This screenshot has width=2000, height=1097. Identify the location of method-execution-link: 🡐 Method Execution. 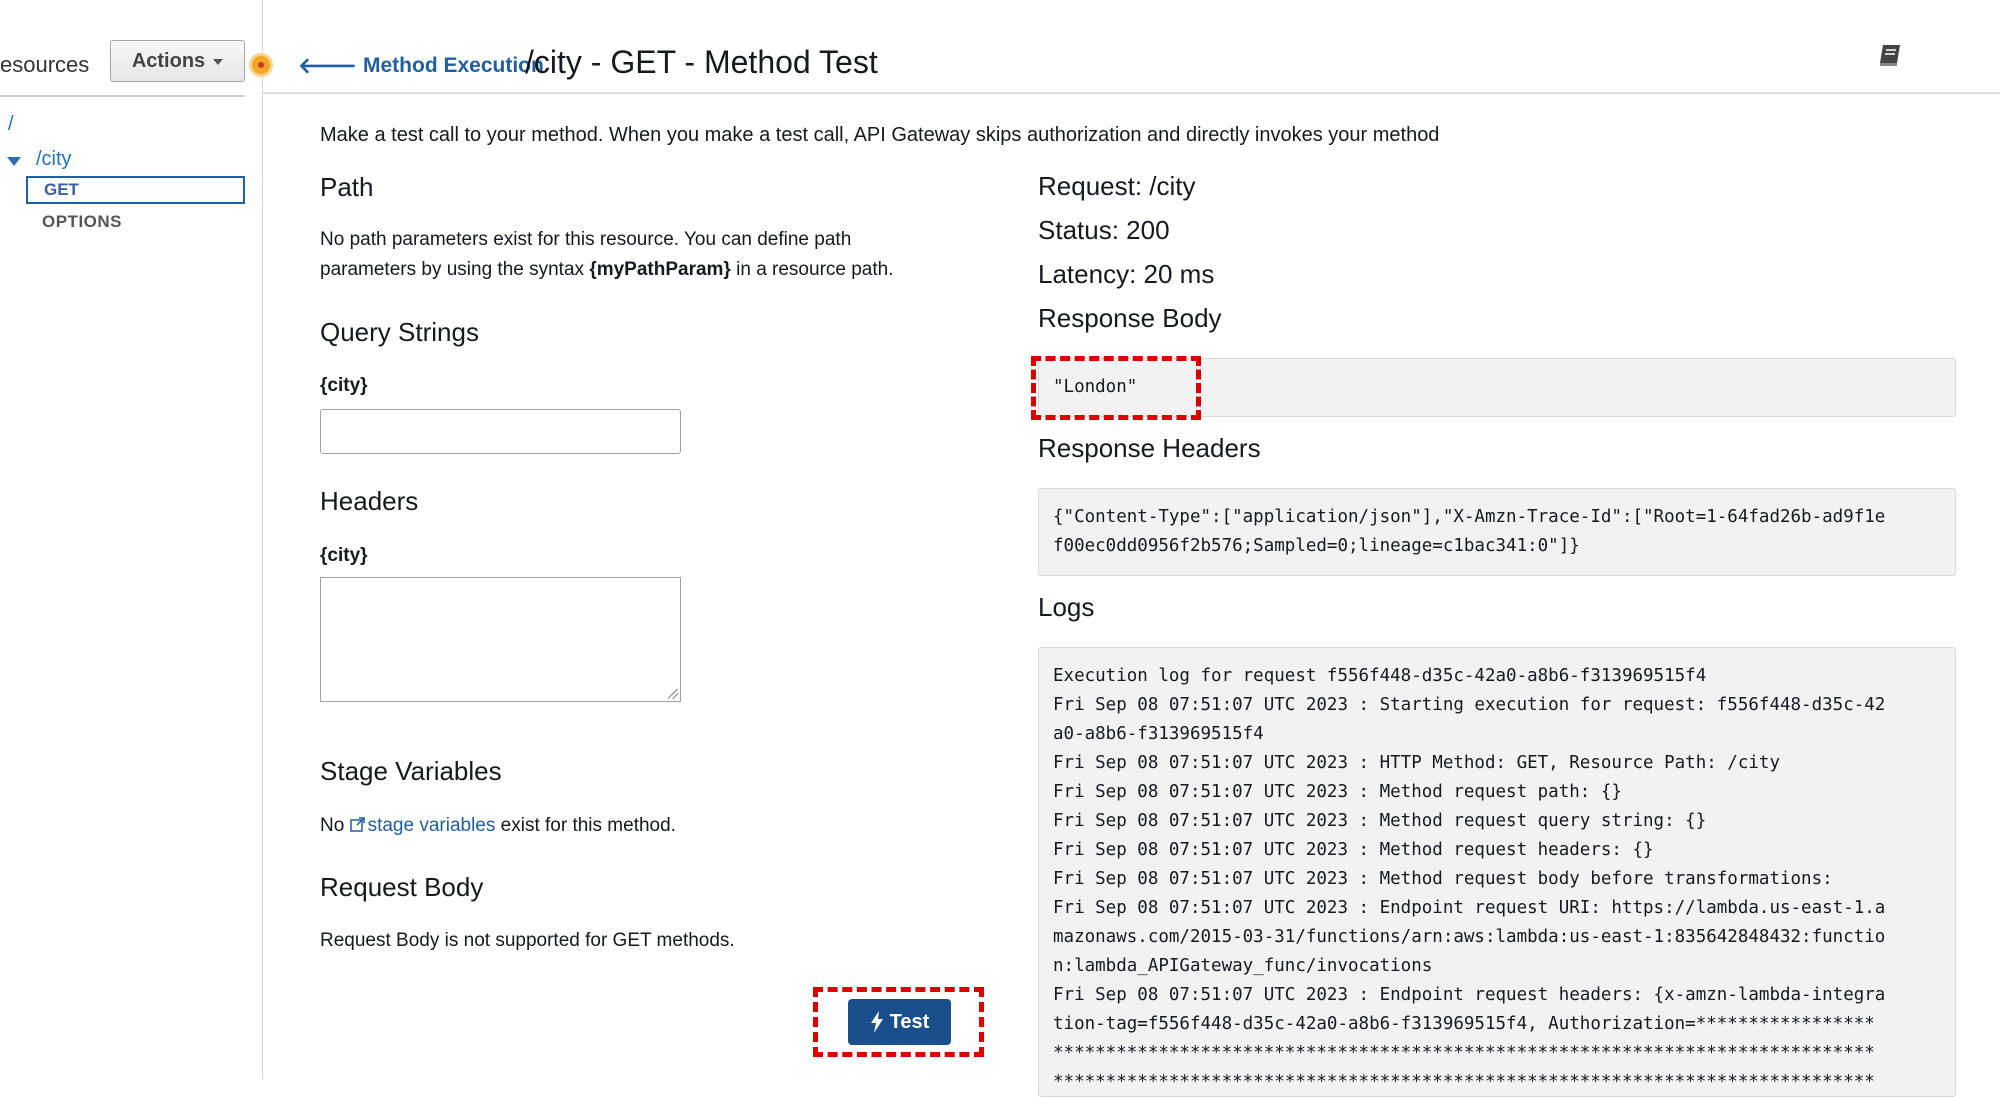
(421, 66).